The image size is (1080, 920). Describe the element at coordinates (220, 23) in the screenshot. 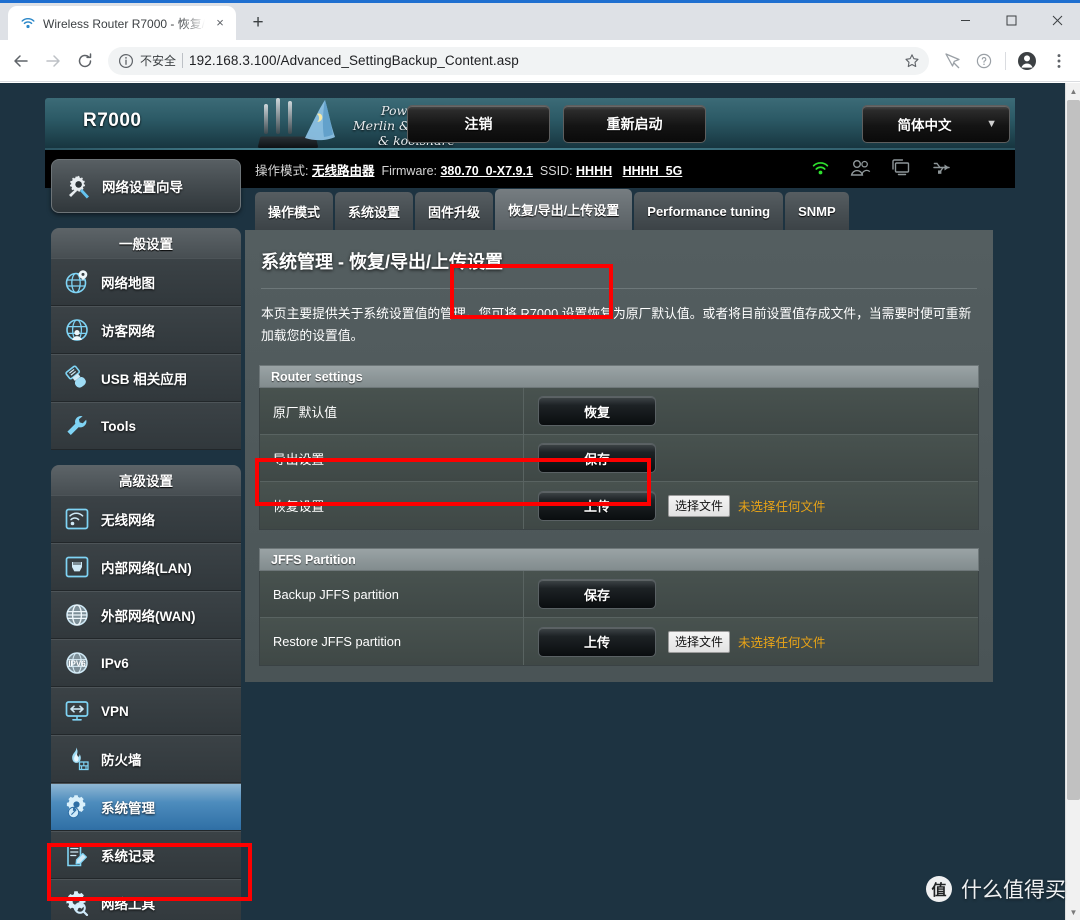

I see `close-icon: ×` at that location.